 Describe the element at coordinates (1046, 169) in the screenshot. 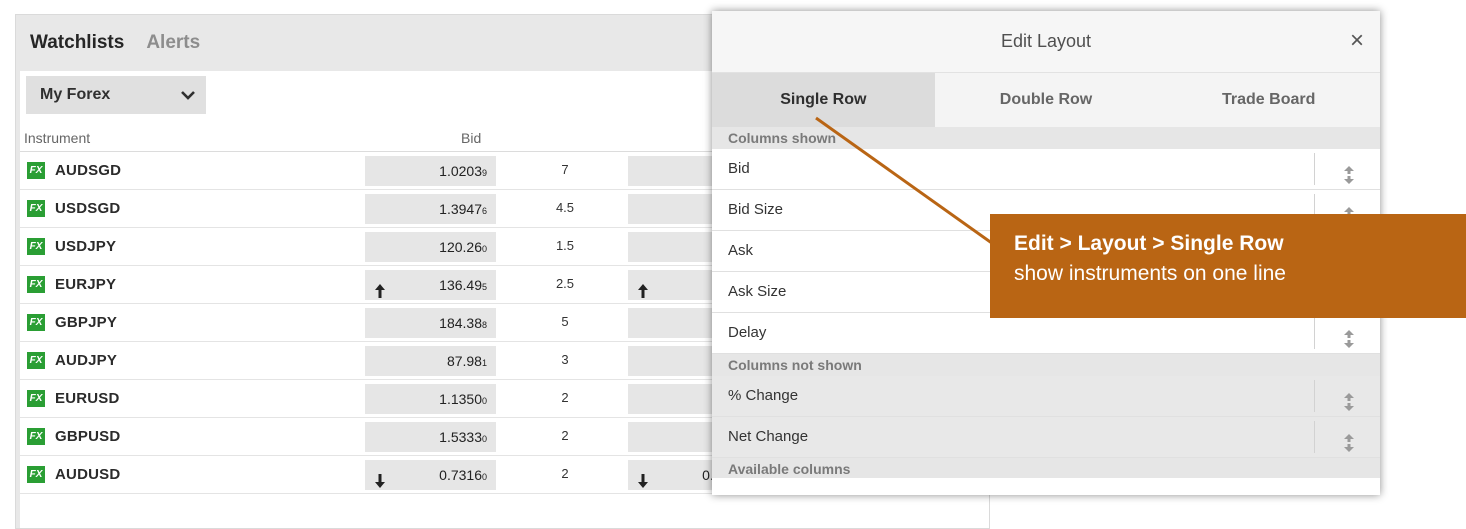

I see `column-item: Bid` at that location.